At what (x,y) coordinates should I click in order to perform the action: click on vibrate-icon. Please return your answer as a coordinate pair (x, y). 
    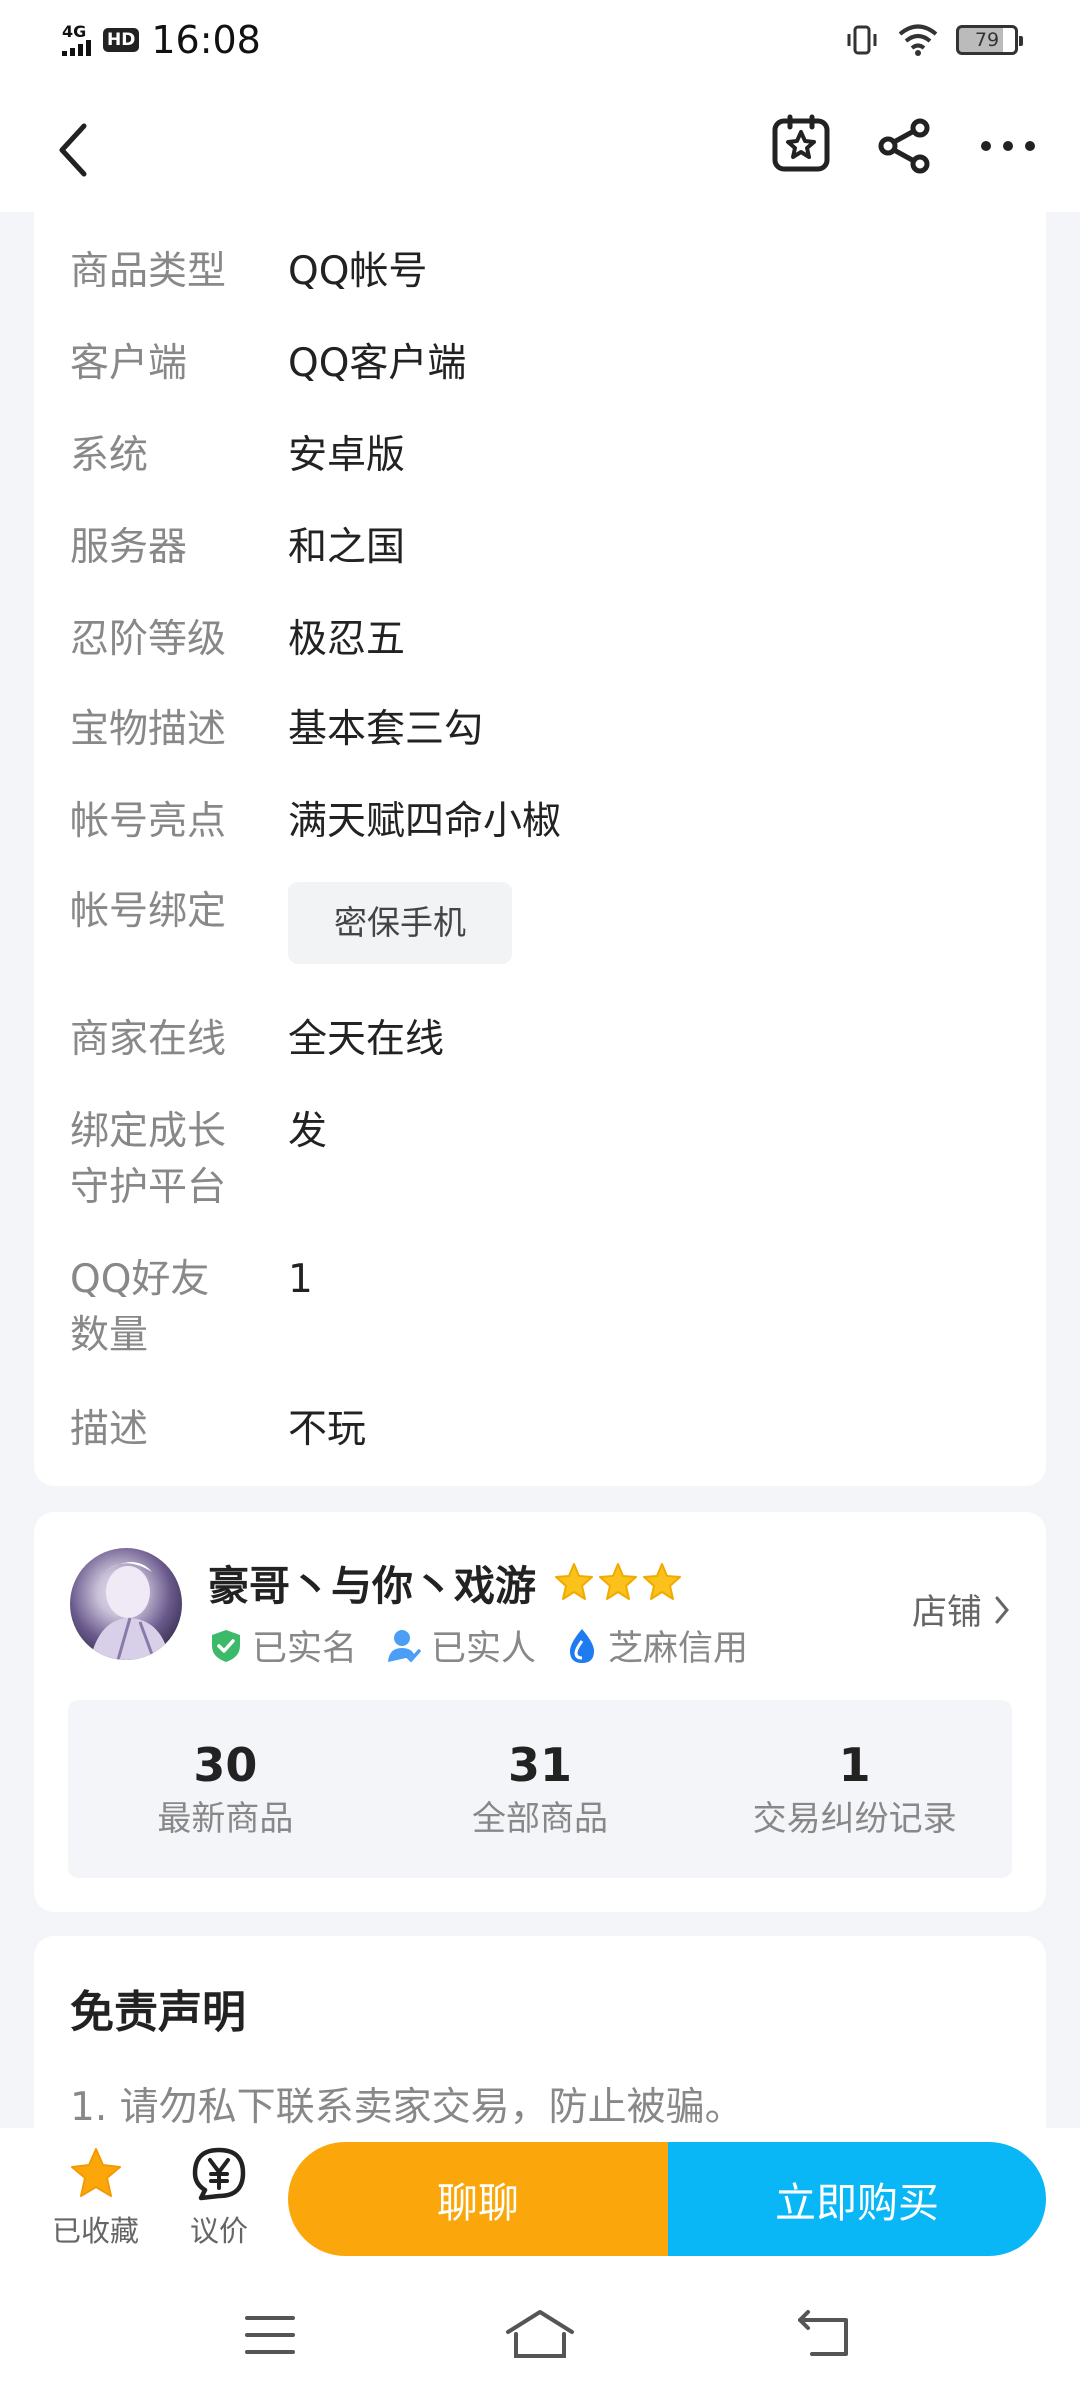
    Looking at the image, I should click on (862, 40).